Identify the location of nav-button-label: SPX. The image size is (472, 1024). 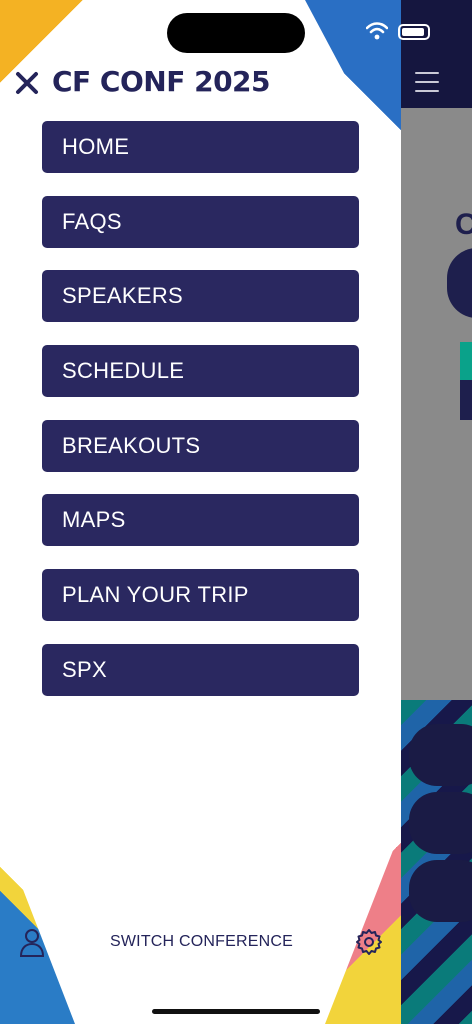
(84, 669).